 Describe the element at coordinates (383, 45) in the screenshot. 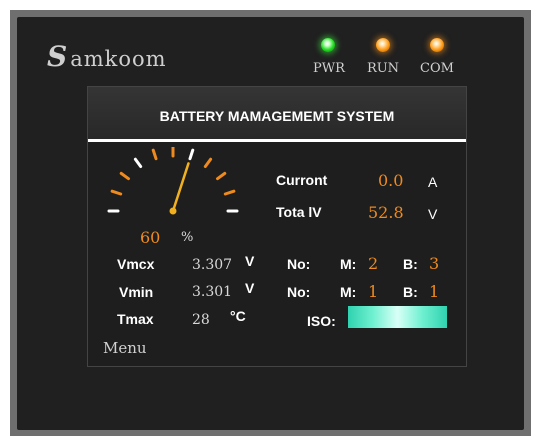

I see `run-led-icon` at that location.